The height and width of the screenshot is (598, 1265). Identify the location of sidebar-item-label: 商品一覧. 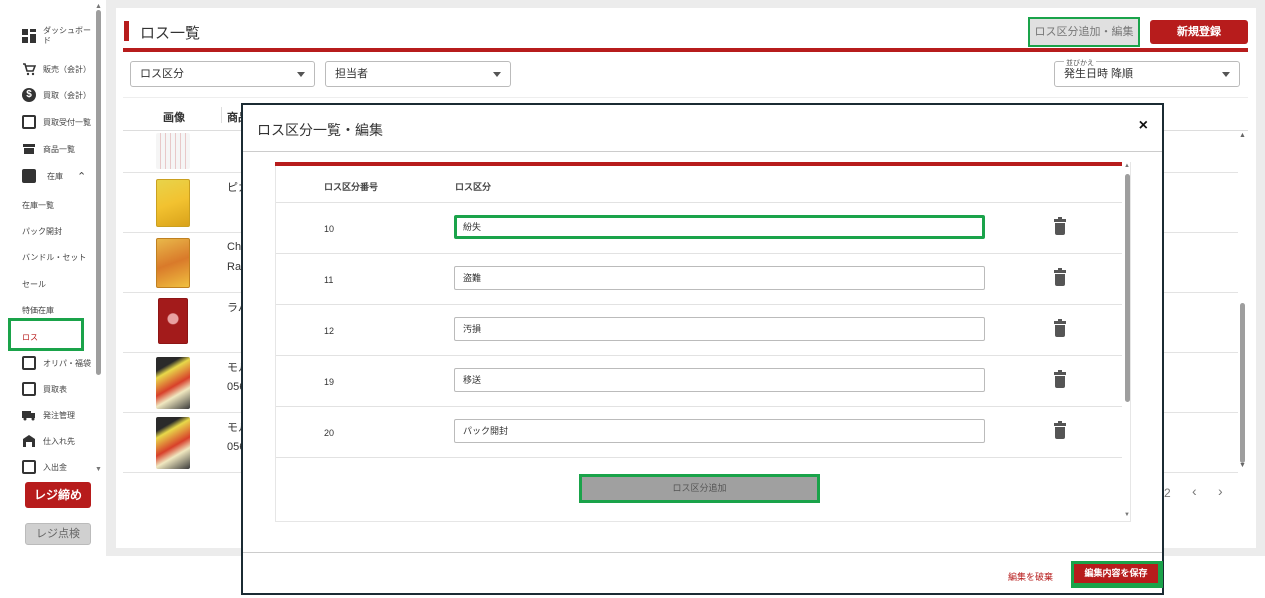
(59, 149).